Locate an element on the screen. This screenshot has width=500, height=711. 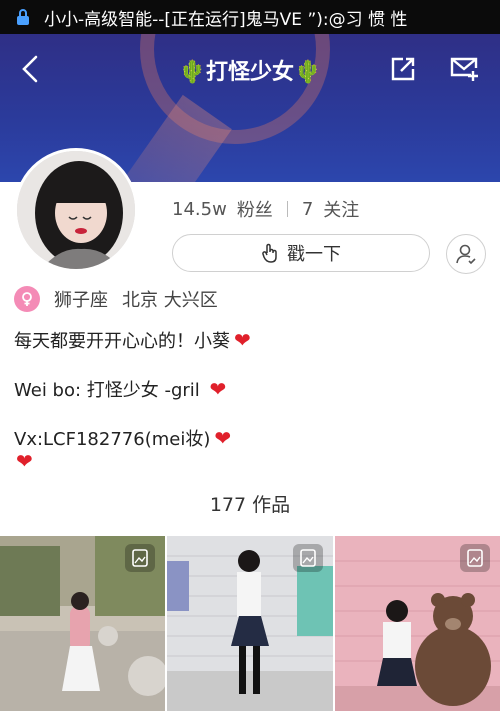
bio-text-2: Wei bo: 打怪少女 -gril is located at coordinates (110, 390).